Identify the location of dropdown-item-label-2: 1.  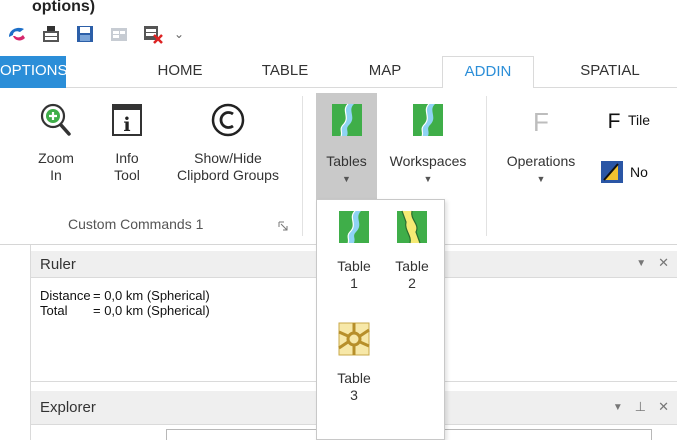
(354, 283).